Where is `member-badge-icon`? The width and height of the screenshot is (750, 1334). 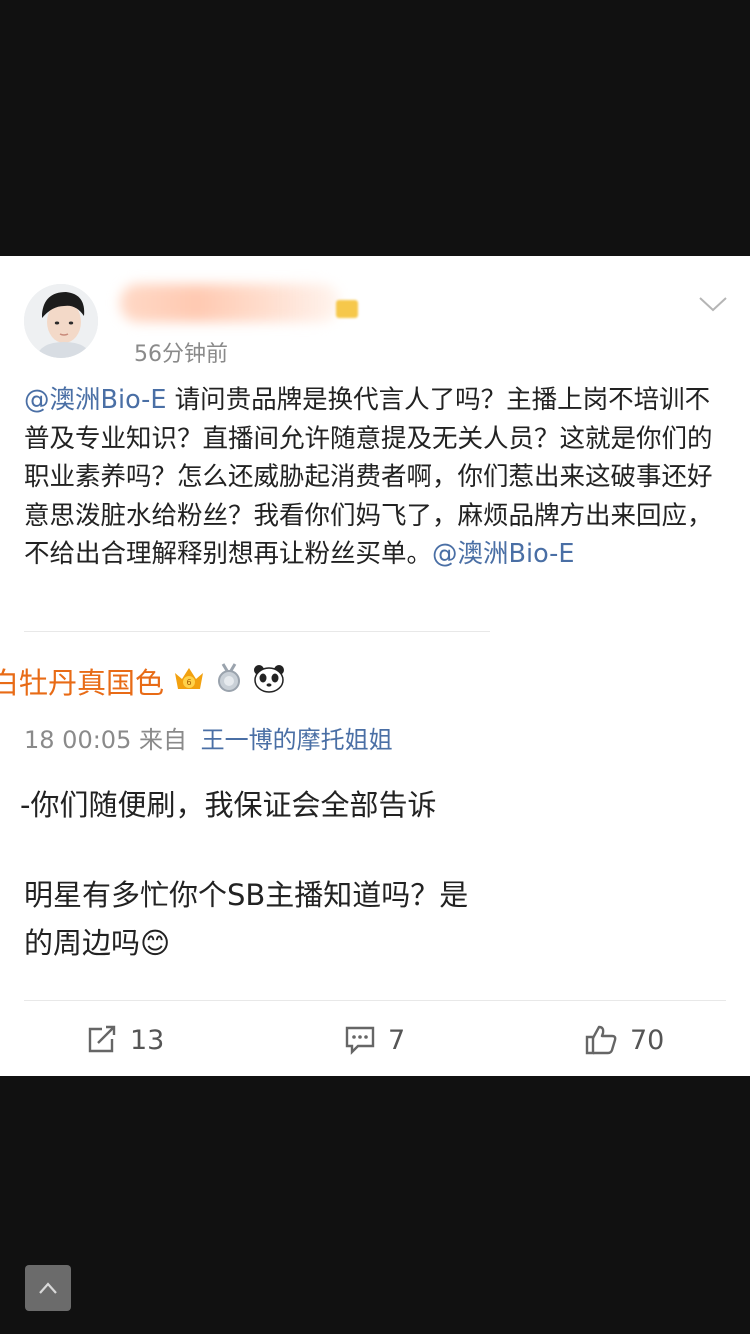
member-badge-icon is located at coordinates (347, 309).